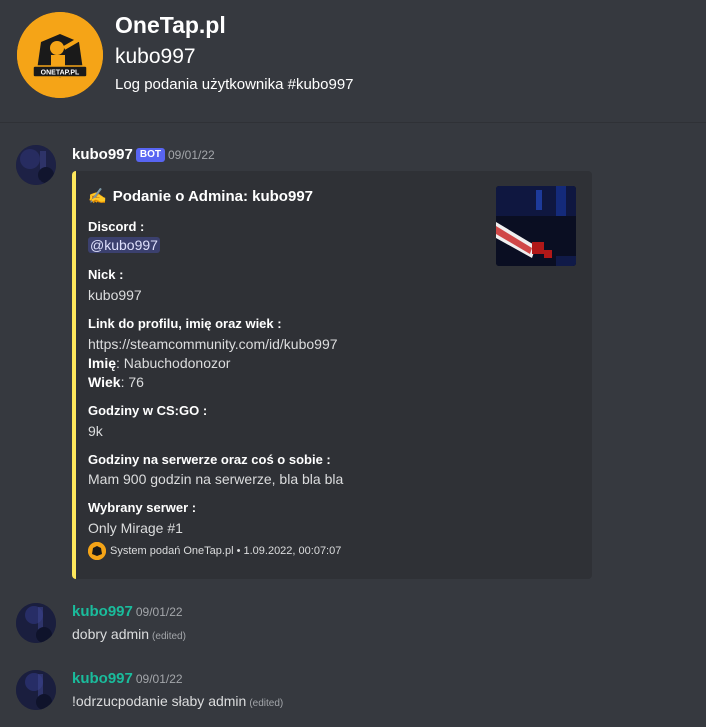 Image resolution: width=706 pixels, height=727 pixels. Describe the element at coordinates (97, 551) in the screenshot. I see `footer-logo-icon` at that location.